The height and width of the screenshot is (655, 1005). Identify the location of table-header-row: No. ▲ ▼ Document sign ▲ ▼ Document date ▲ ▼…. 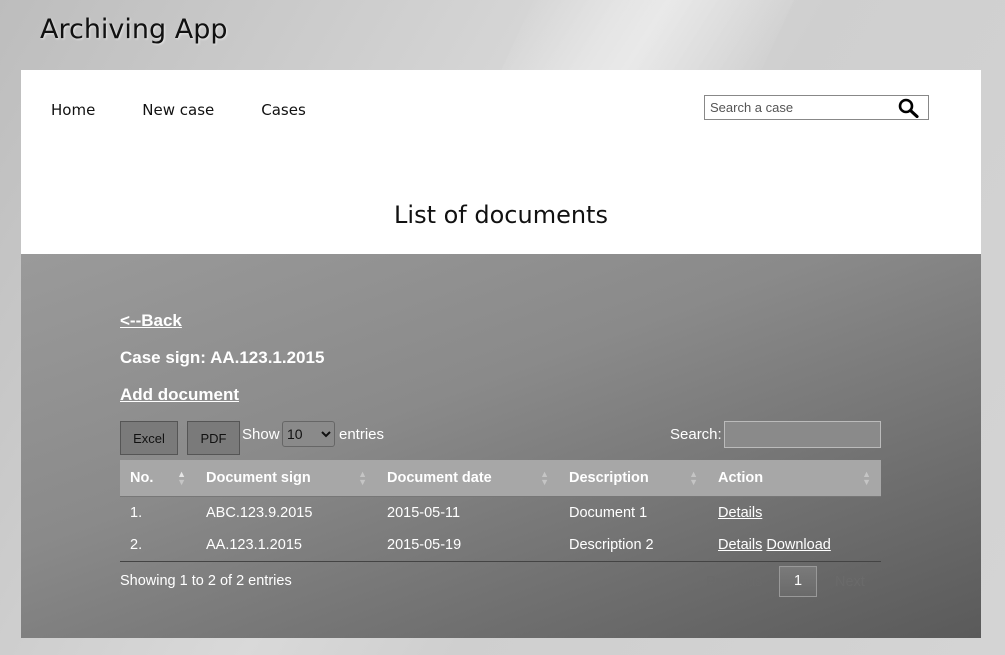
(500, 478).